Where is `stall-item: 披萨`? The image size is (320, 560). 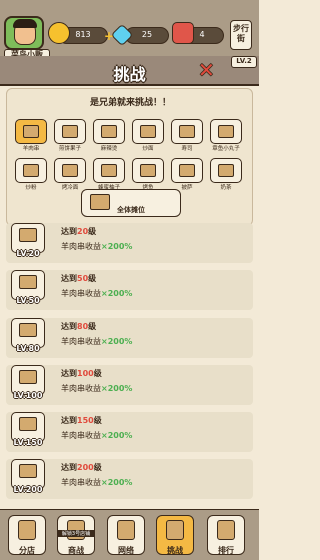 stall-item: 披萨 is located at coordinates (187, 175).